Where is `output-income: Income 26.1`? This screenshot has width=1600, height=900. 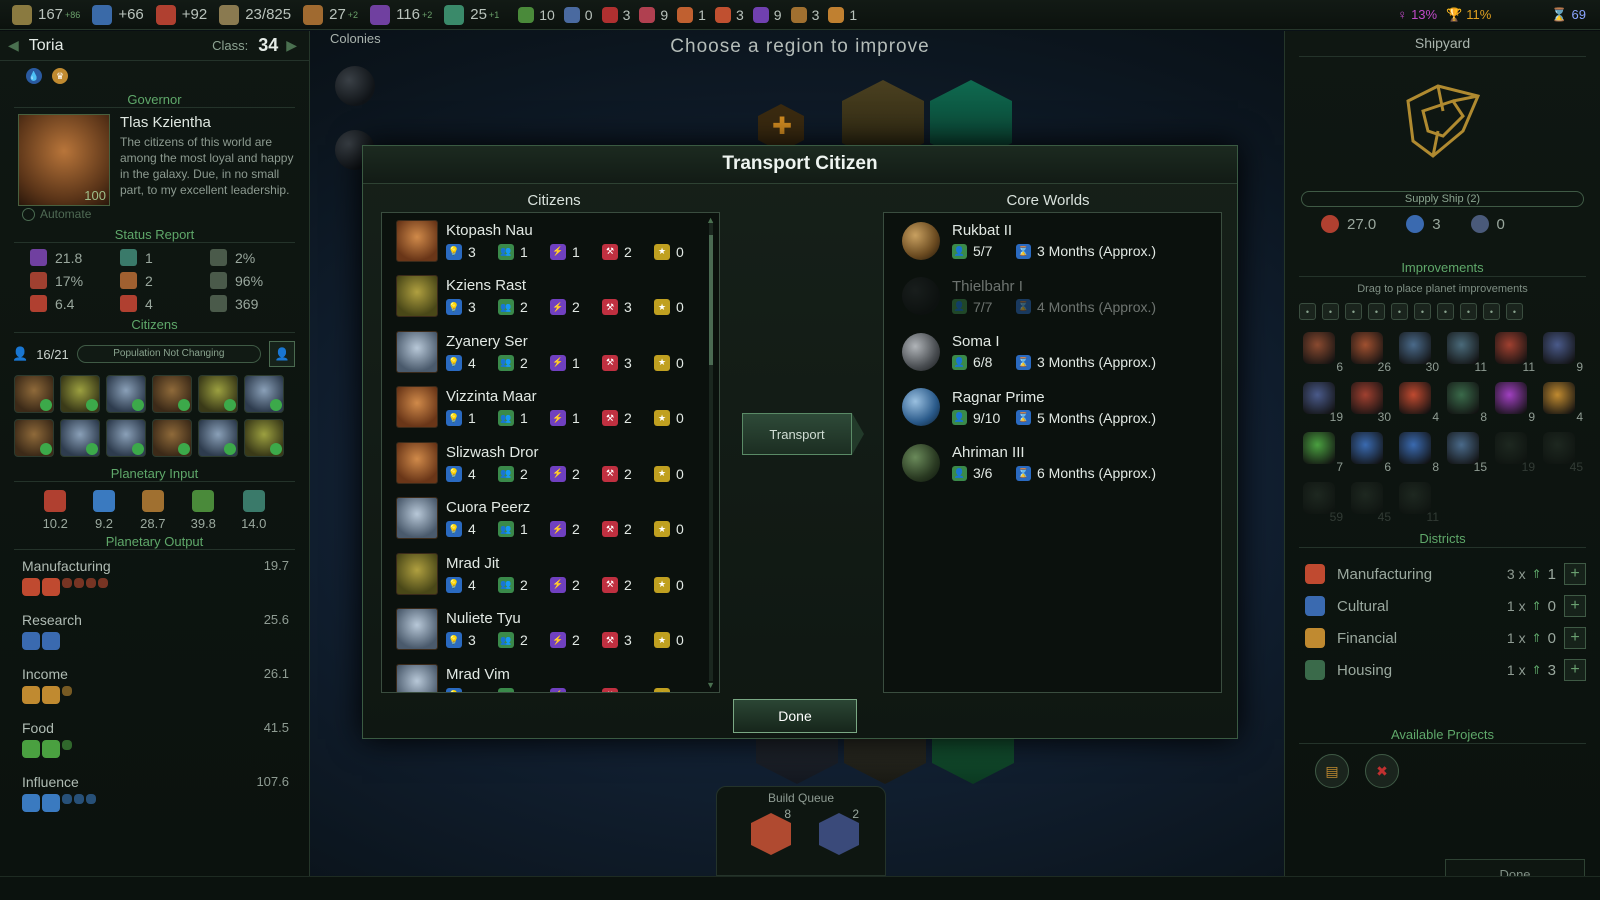 output-income: Income 26.1 is located at coordinates (154, 685).